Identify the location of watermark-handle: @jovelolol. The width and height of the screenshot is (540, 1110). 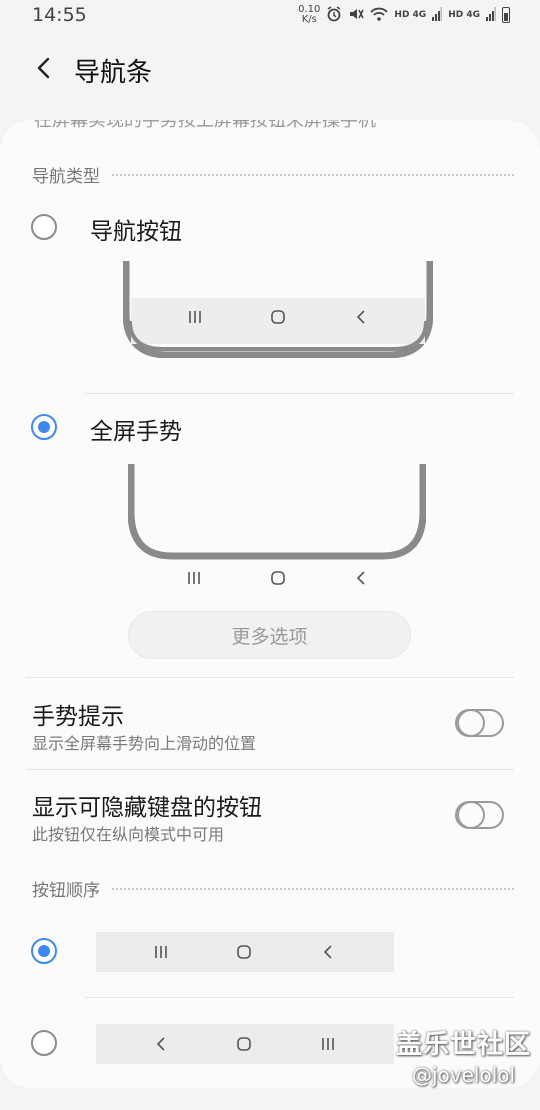
(464, 1075).